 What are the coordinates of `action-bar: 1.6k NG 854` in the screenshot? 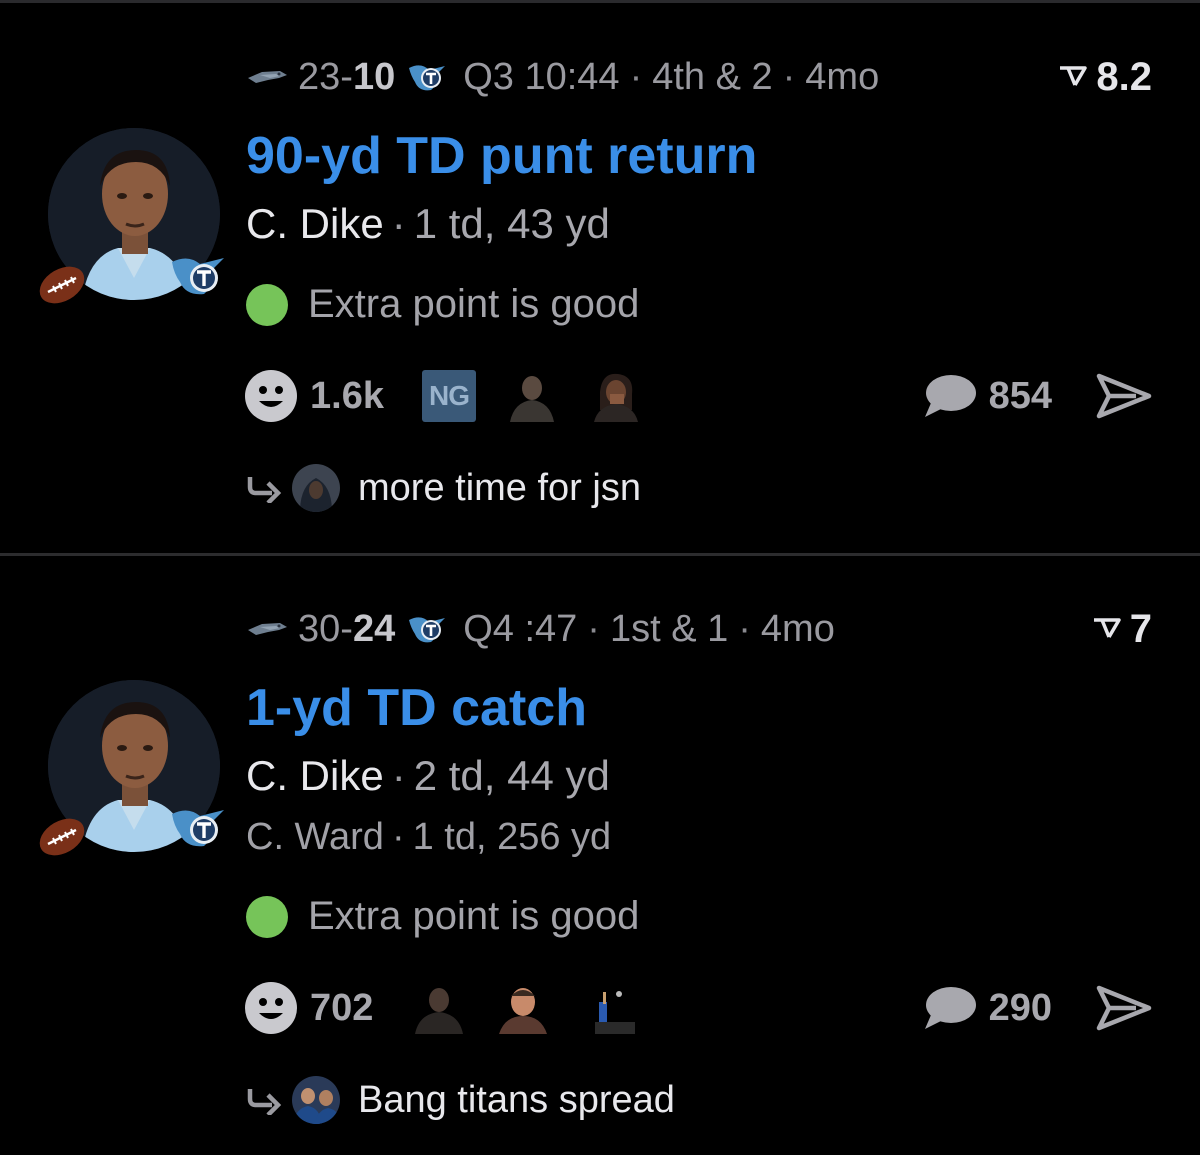 It's located at (698, 396).